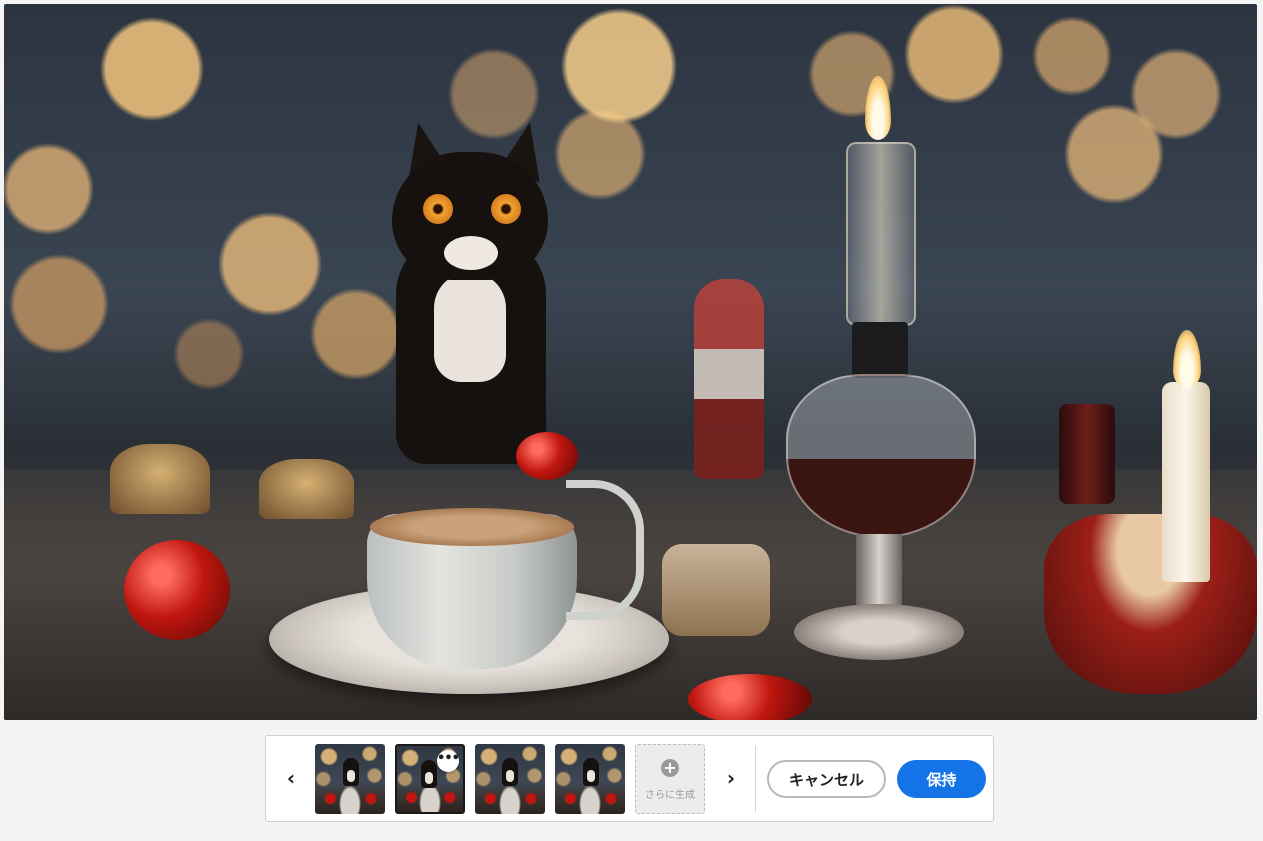 Image resolution: width=1263 pixels, height=841 pixels. Describe the element at coordinates (881, 234) in the screenshot. I see `image-lamp-glass` at that location.